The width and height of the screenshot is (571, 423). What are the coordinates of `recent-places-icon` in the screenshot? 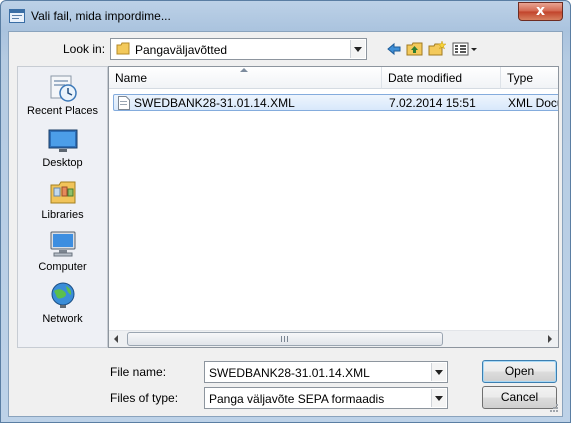 It's located at (63, 88).